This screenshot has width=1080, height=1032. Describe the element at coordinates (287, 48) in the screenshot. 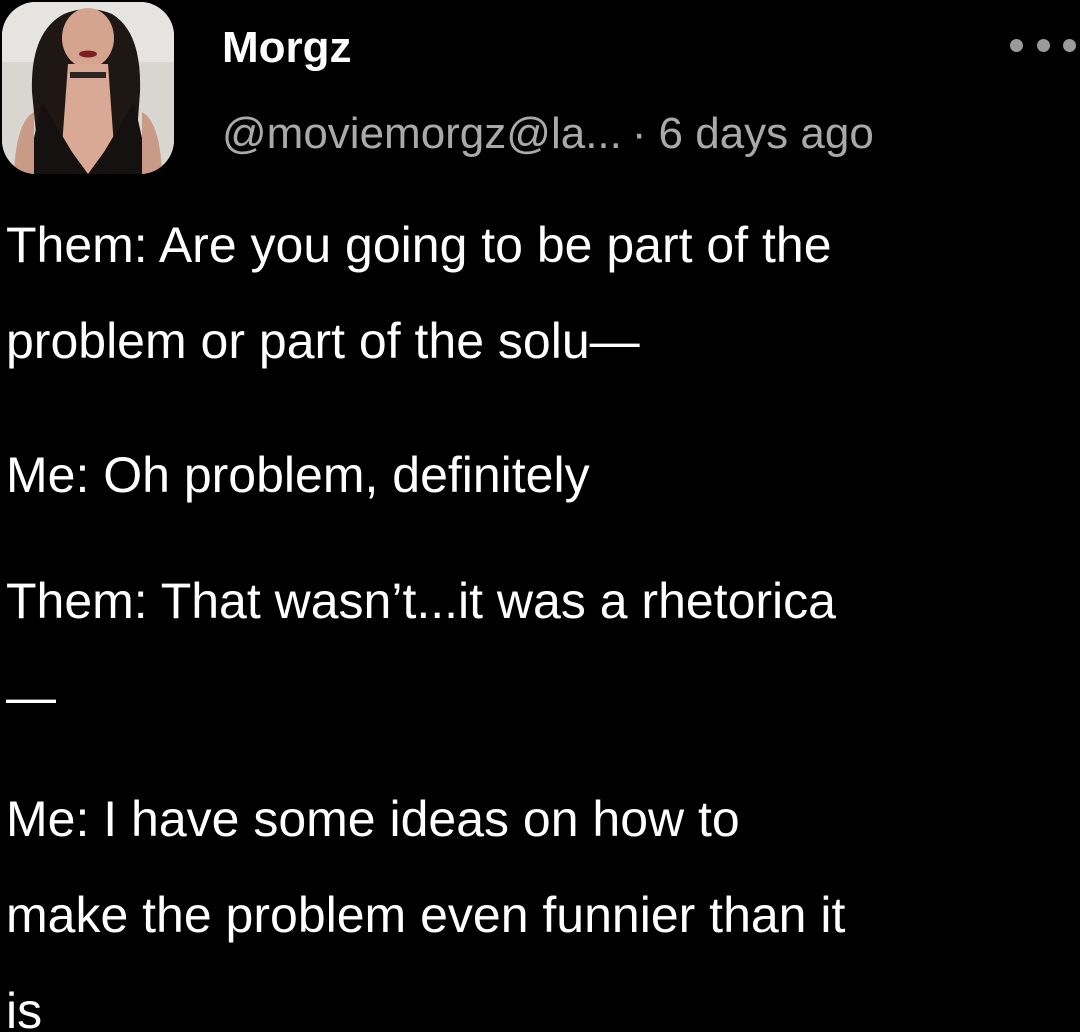

I see `author-display-name: Morgz` at that location.